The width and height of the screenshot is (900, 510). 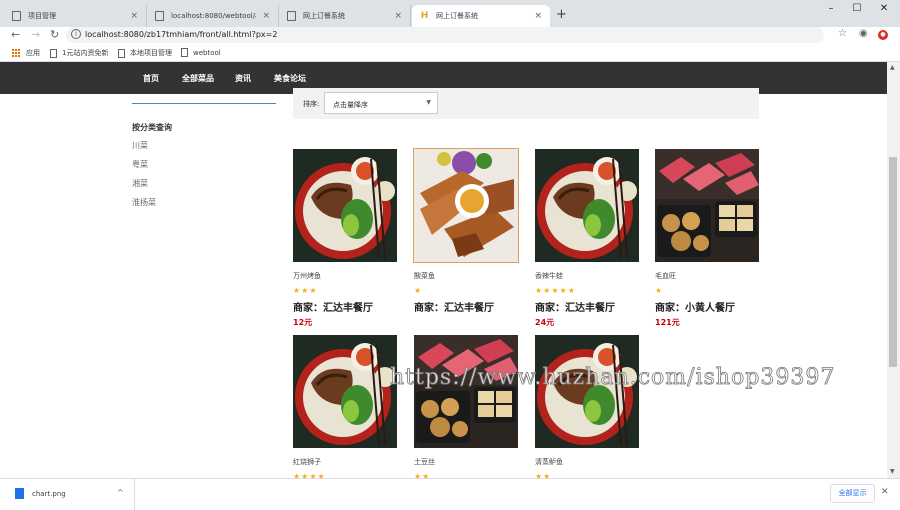 What do you see at coordinates (311, 104) in the screenshot?
I see `sort-label: 排序:` at bounding box center [311, 104].